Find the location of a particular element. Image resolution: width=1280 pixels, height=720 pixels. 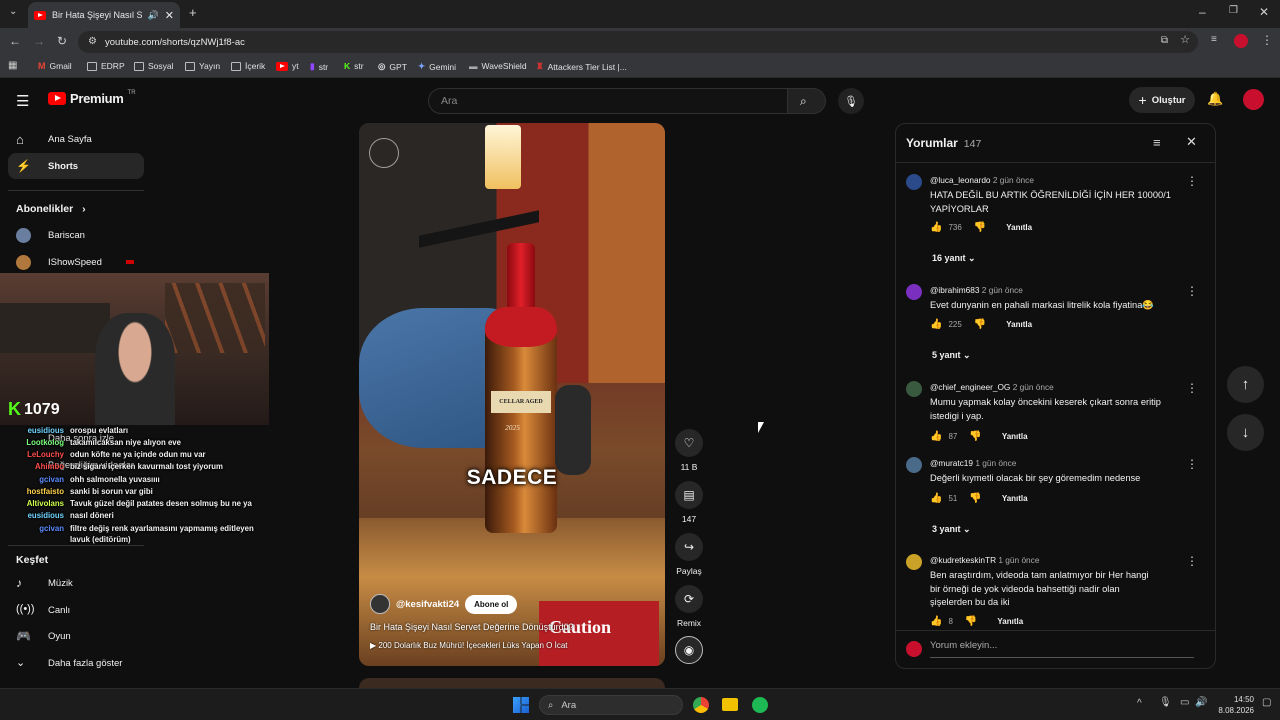

bookmark-str-twitch: ▮ str is located at coordinates (319, 66).